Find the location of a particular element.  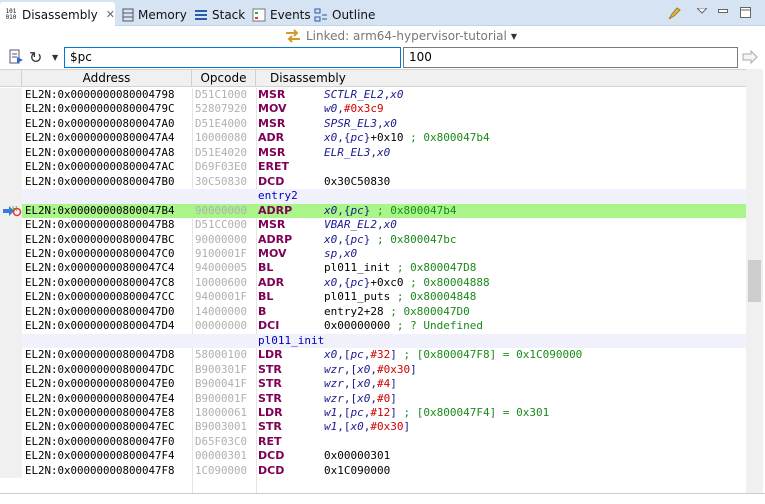

pin-icon is located at coordinates (674, 13).